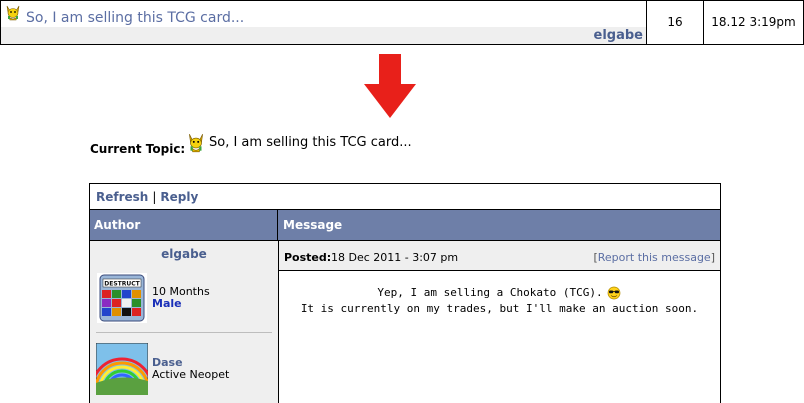  I want to click on report-wrap: [Report this message], so click(654, 257).